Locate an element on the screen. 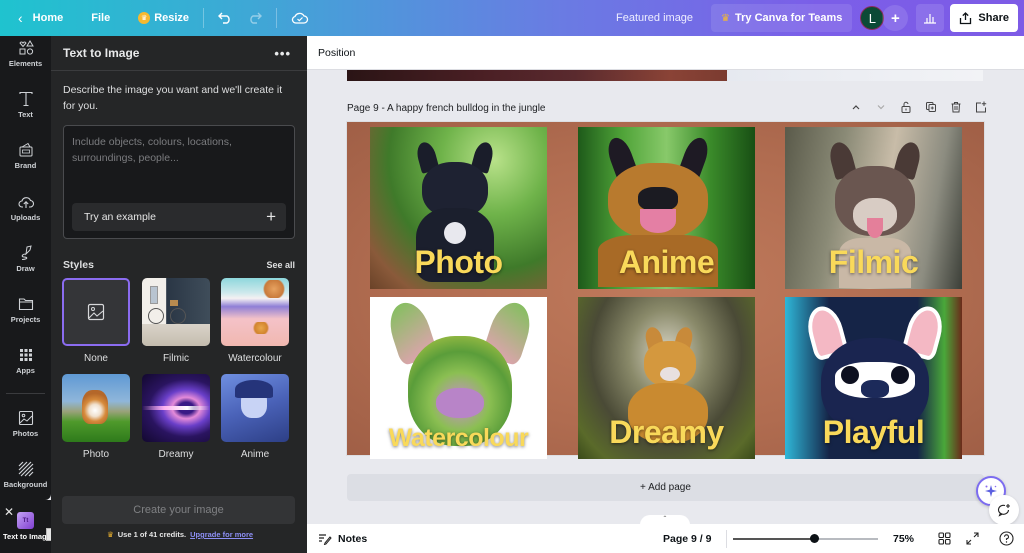 The width and height of the screenshot is (1024, 553). rail-divider is located at coordinates (25, 393).